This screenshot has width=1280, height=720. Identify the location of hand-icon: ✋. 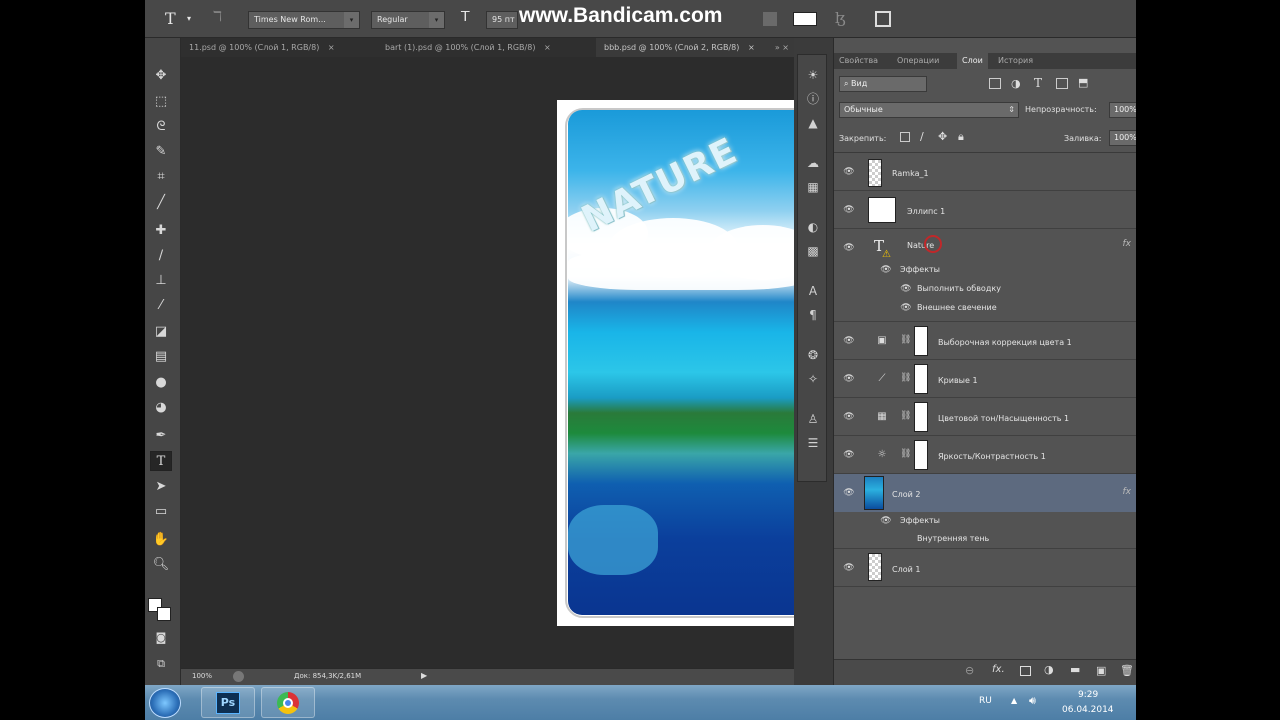
(161, 540).